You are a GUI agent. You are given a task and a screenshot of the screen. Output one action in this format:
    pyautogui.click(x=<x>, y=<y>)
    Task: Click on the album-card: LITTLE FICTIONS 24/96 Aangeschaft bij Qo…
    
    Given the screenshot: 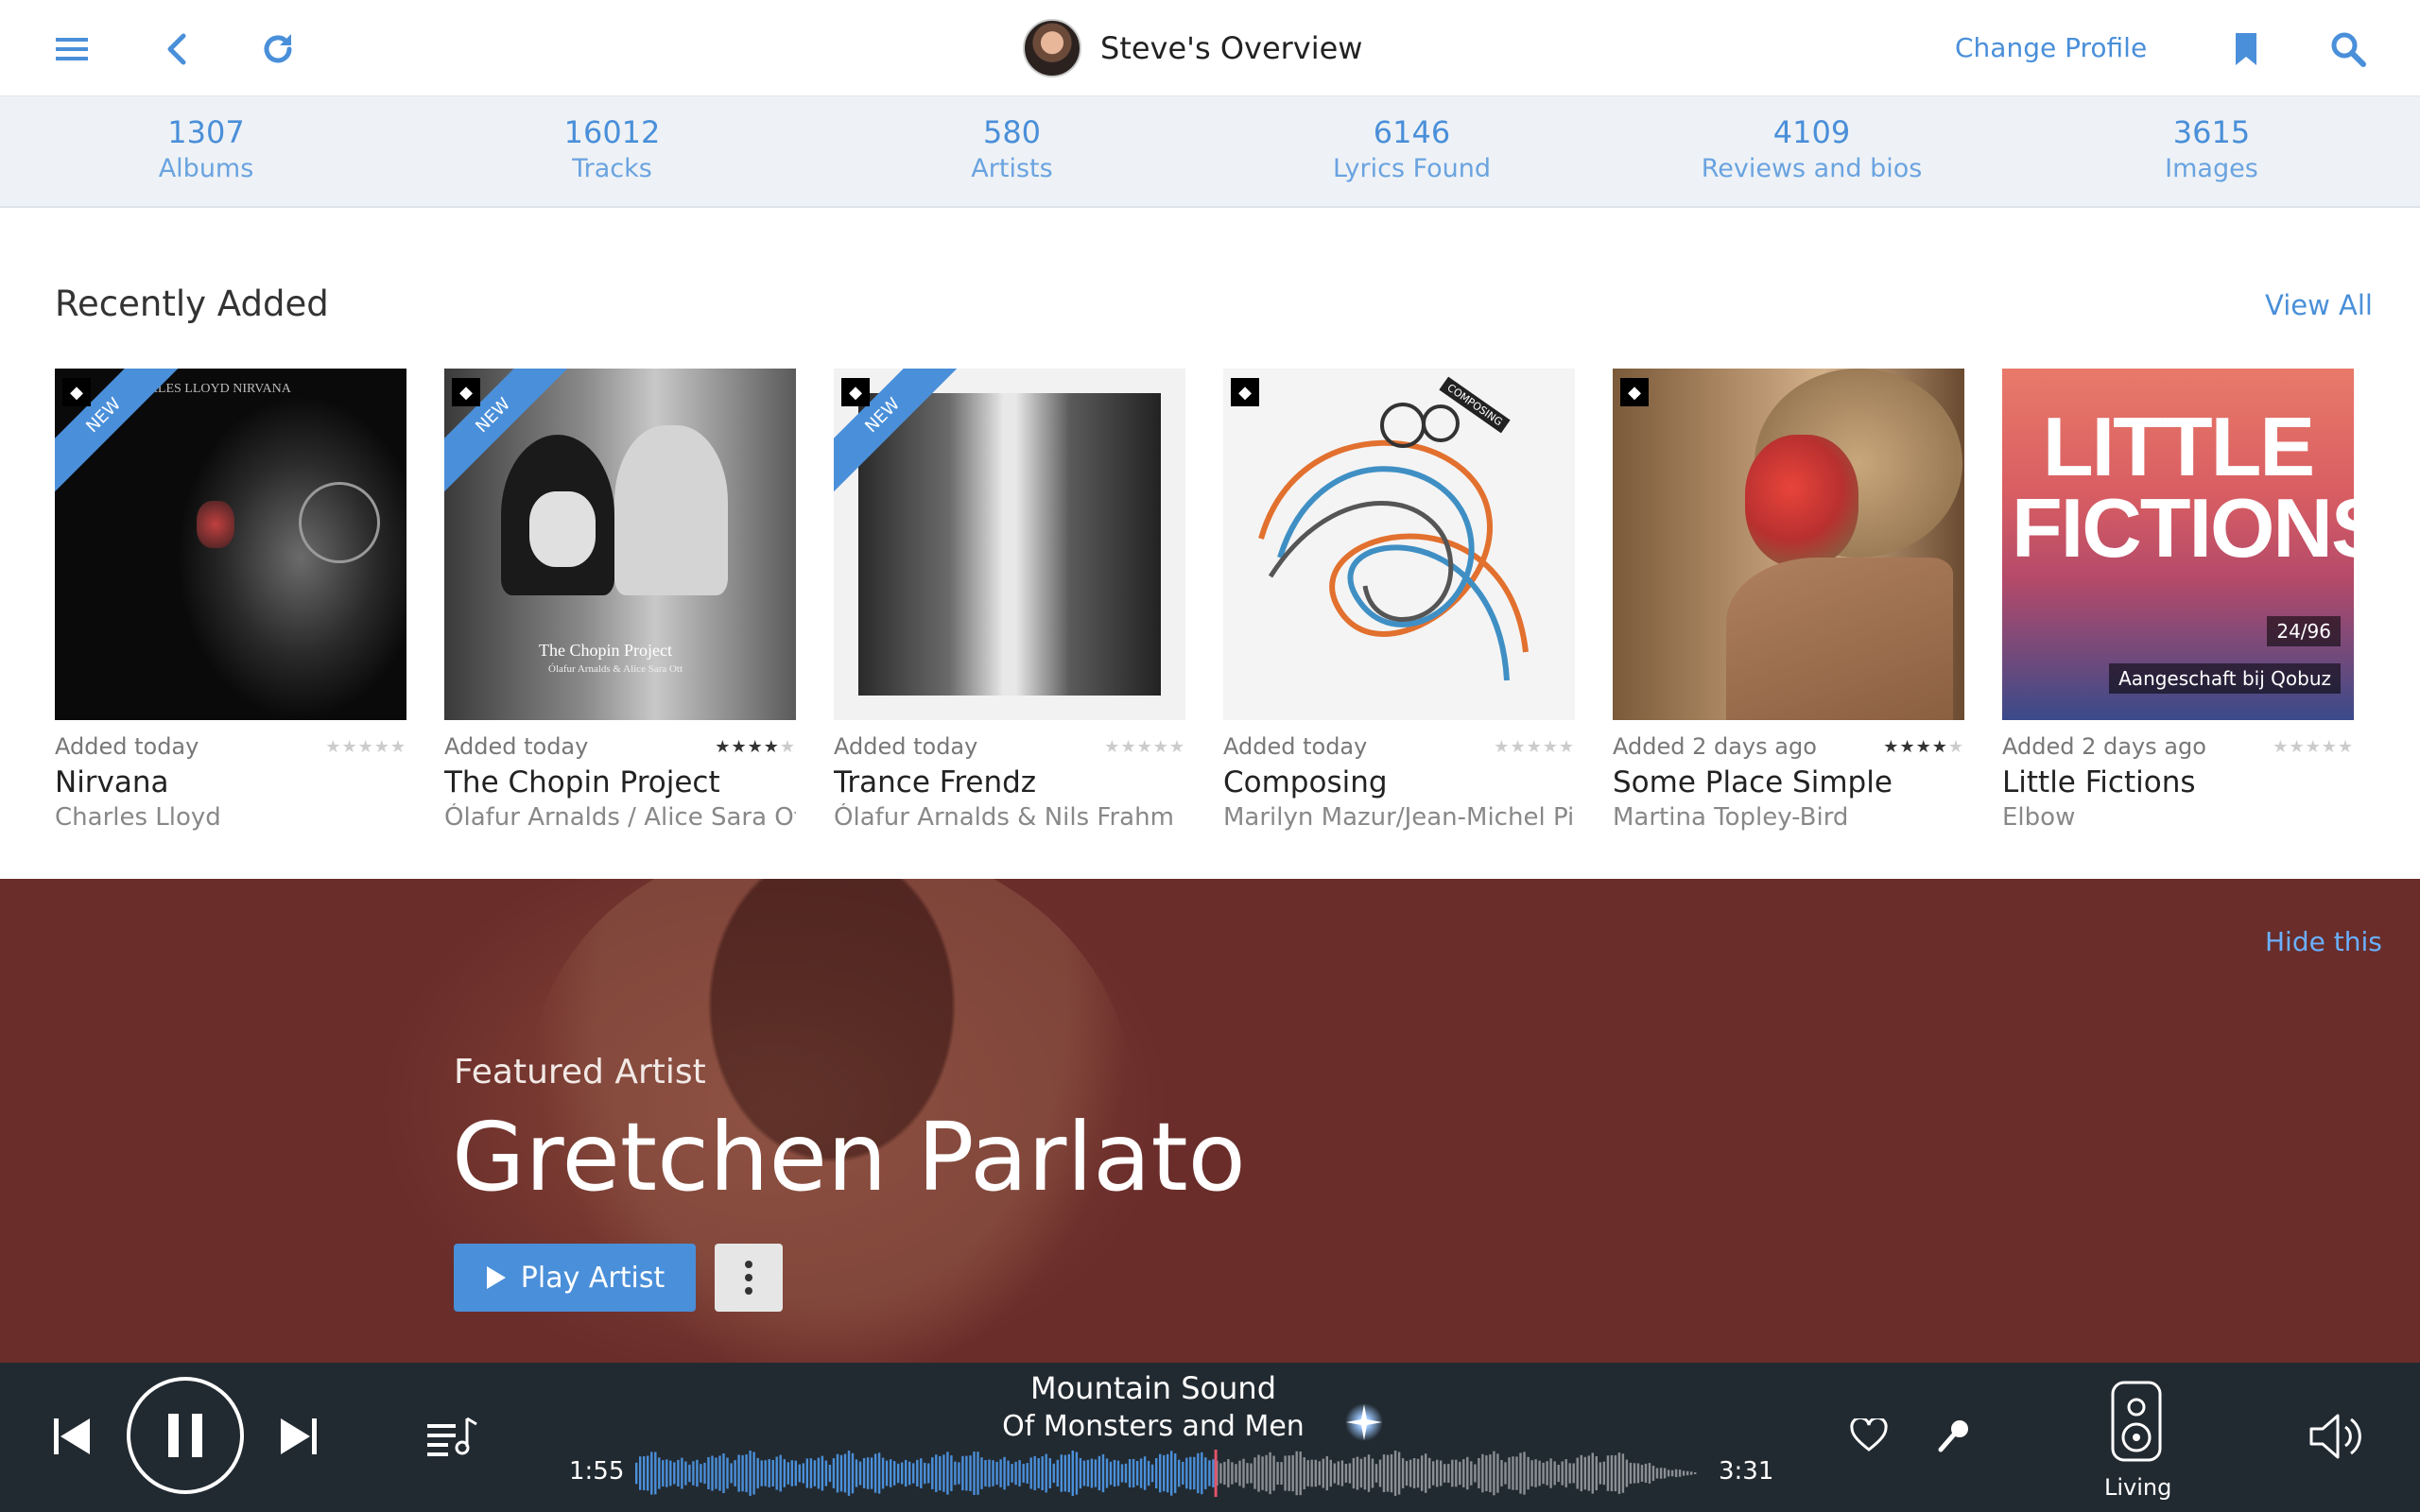 What is the action you would take?
    pyautogui.click(x=2178, y=600)
    